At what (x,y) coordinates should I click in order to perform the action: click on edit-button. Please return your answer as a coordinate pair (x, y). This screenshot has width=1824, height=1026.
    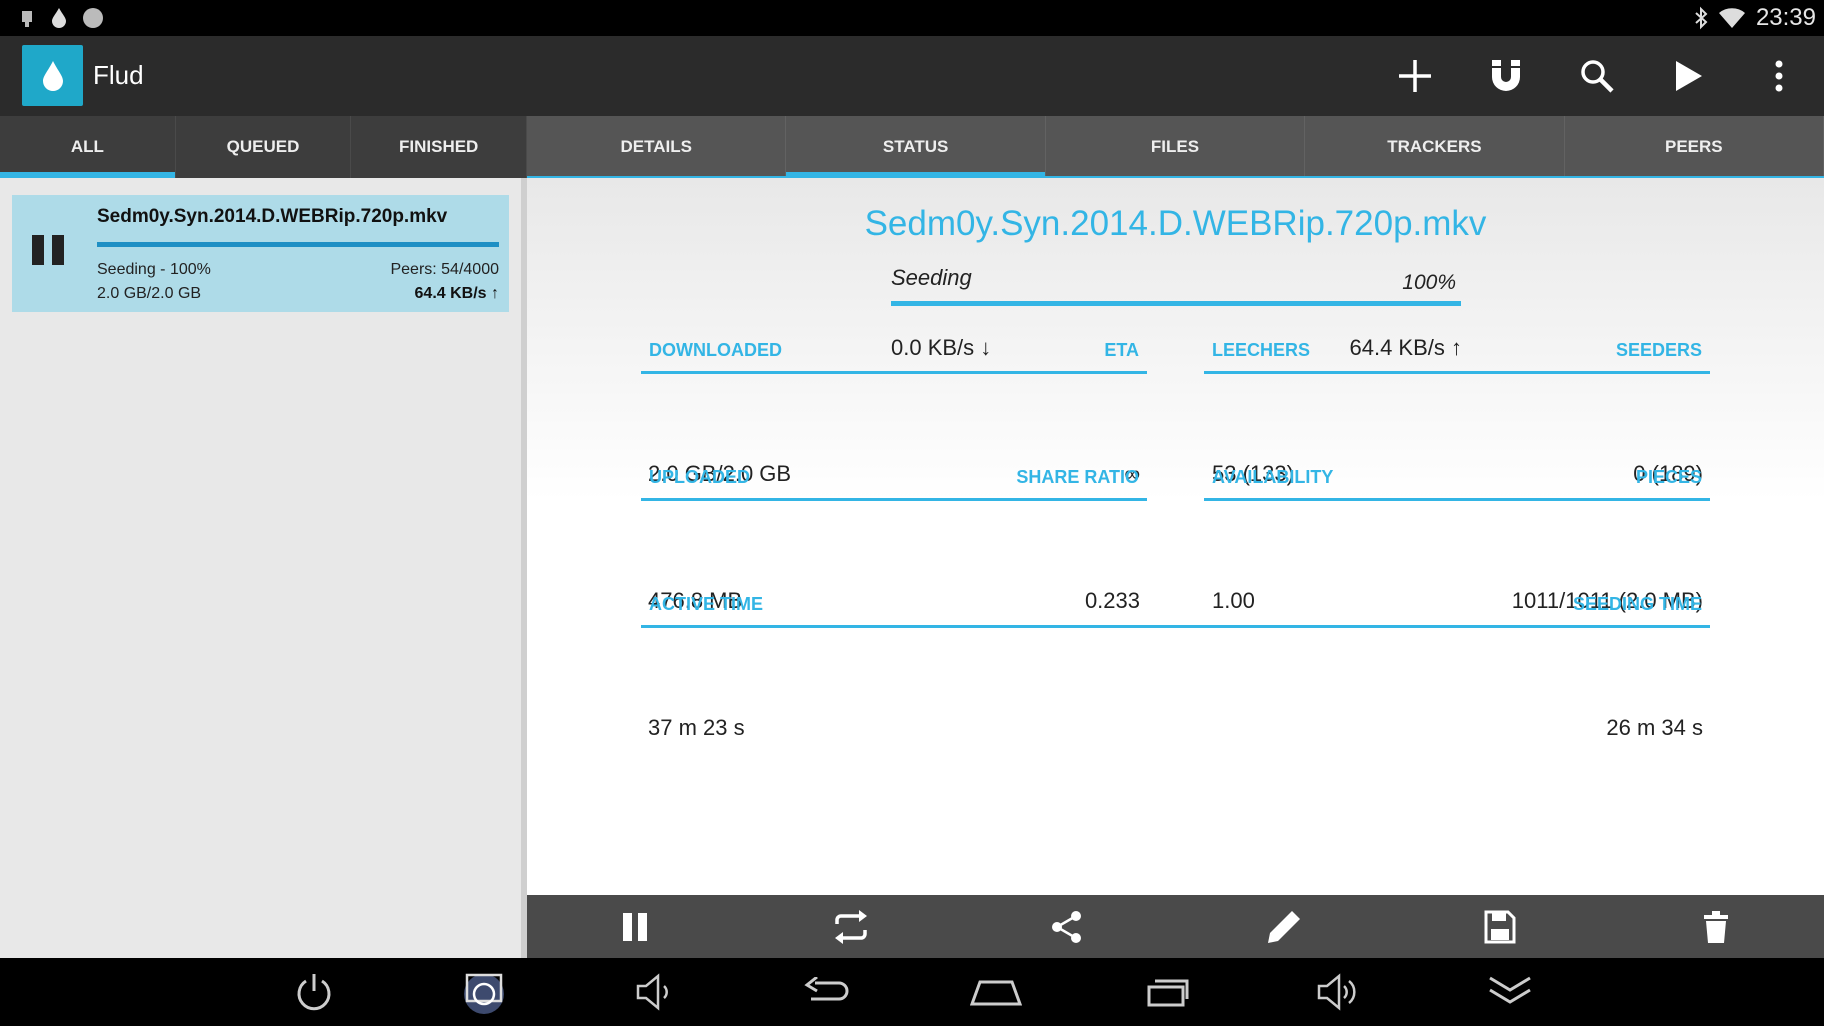
    Looking at the image, I should click on (1284, 927).